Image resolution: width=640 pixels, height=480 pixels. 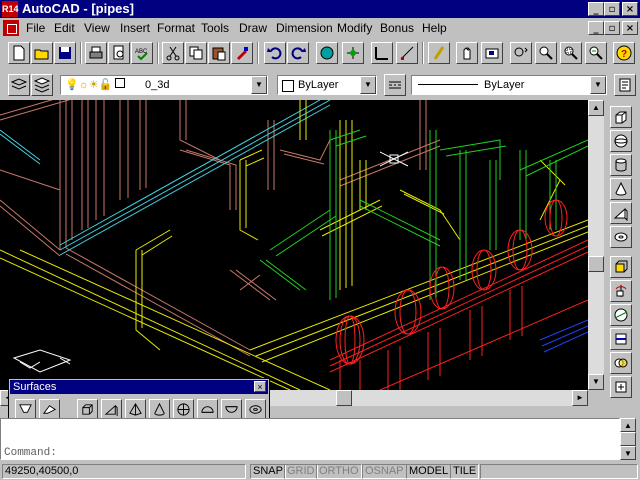 I want to click on cone-icon, so click(x=621, y=189).